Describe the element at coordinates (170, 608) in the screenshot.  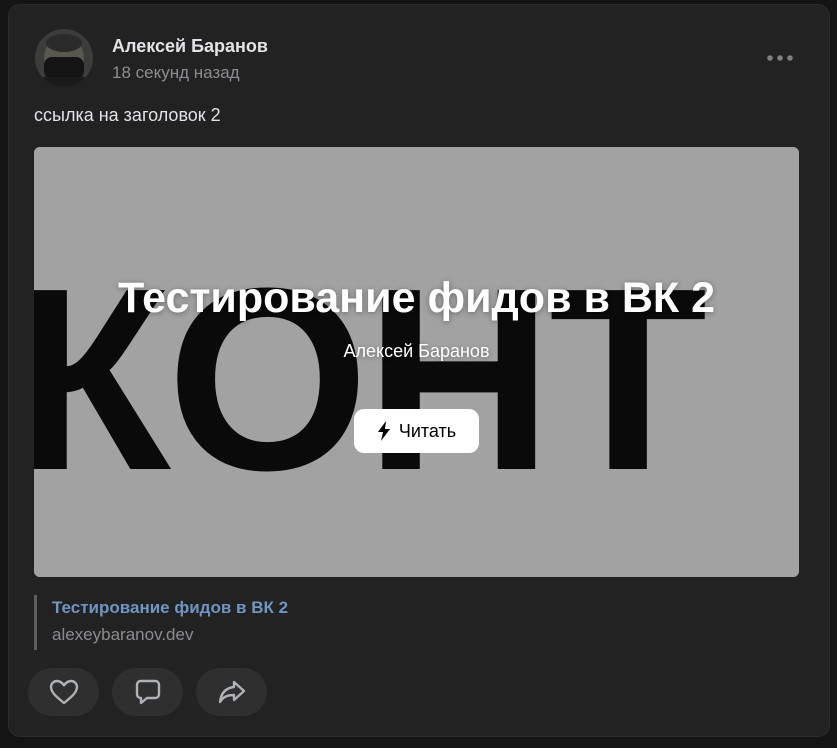
I see `link-title: Тестирование фидов в ВК 2` at that location.